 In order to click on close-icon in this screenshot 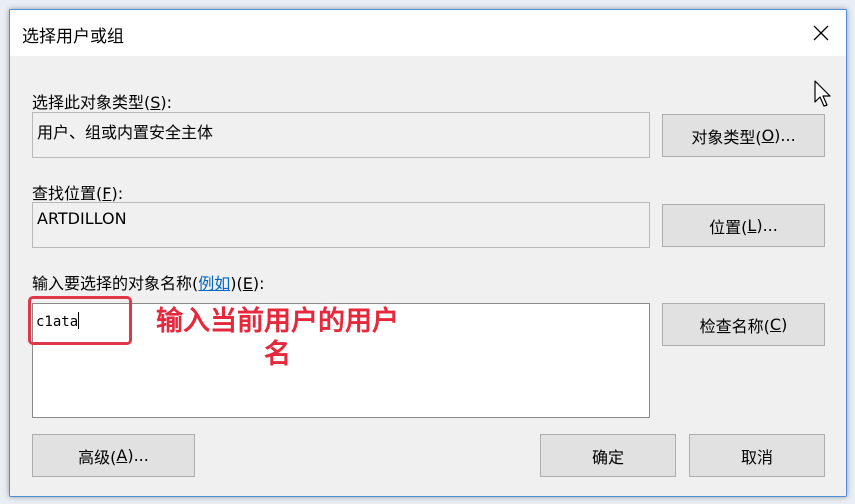, I will do `click(821, 33)`.